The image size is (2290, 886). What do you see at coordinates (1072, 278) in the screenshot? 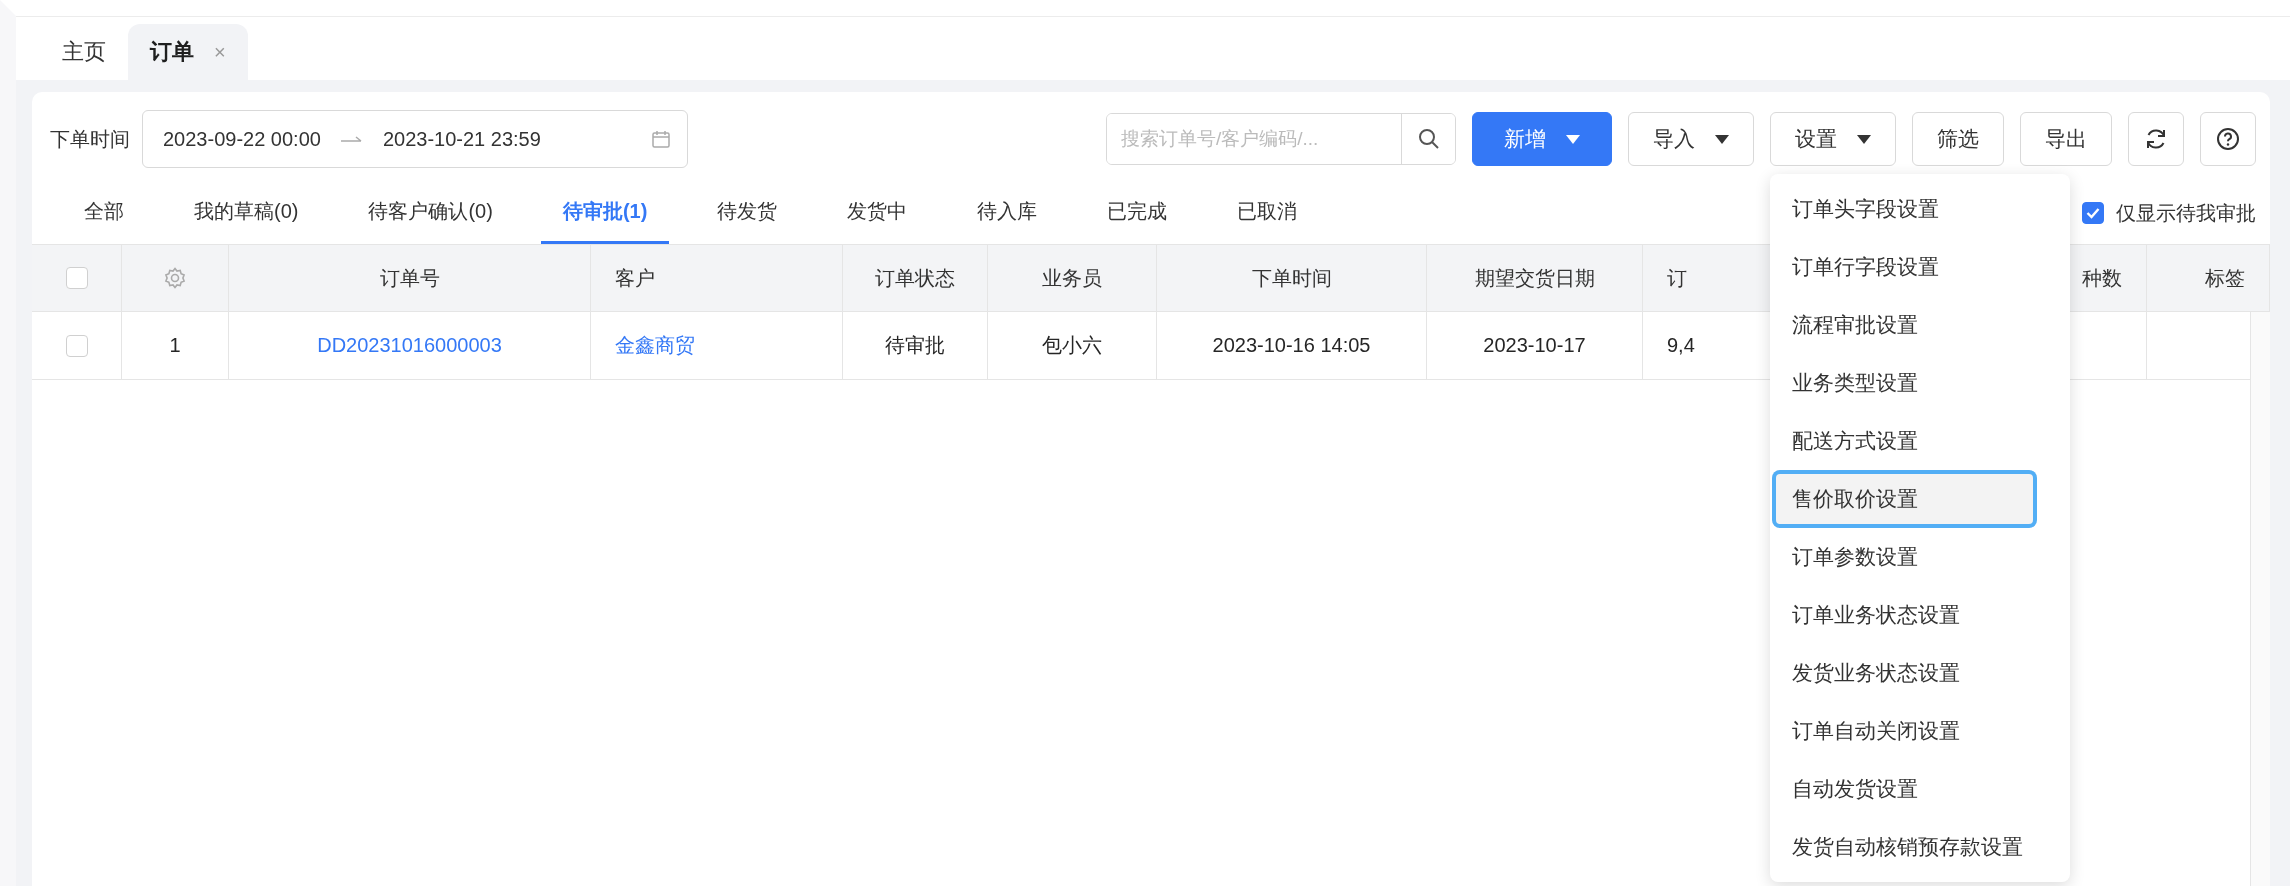
I see `column-header: 业务员` at bounding box center [1072, 278].